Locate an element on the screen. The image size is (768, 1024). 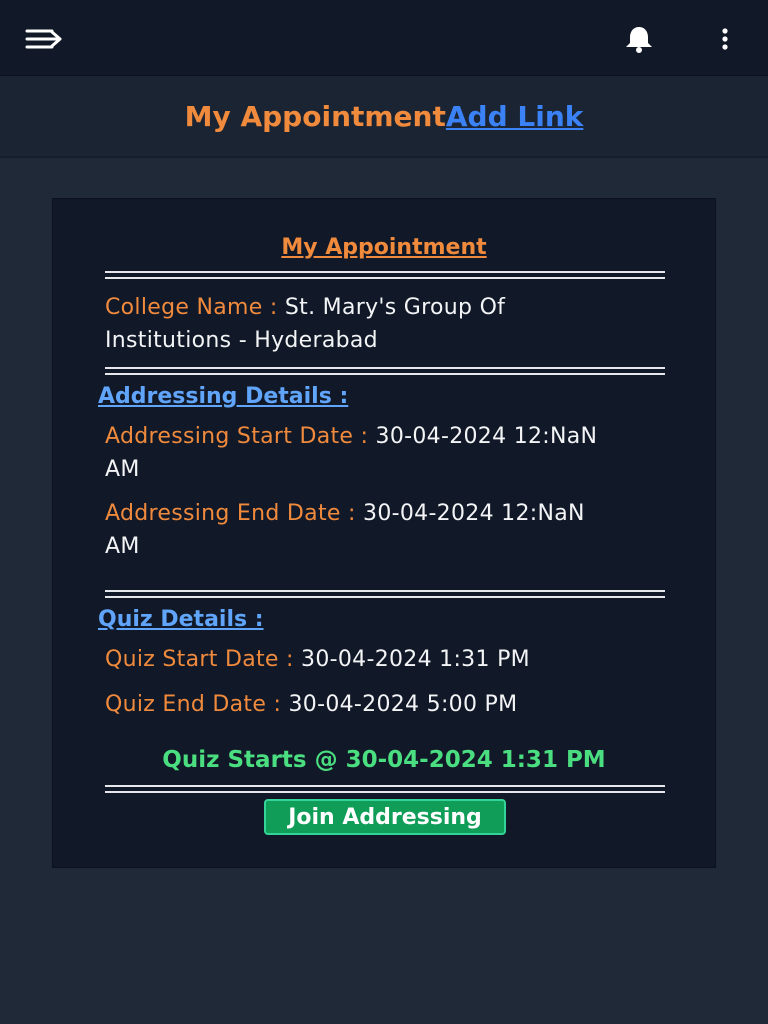
college-name-label: College Name : is located at coordinates (195, 307).